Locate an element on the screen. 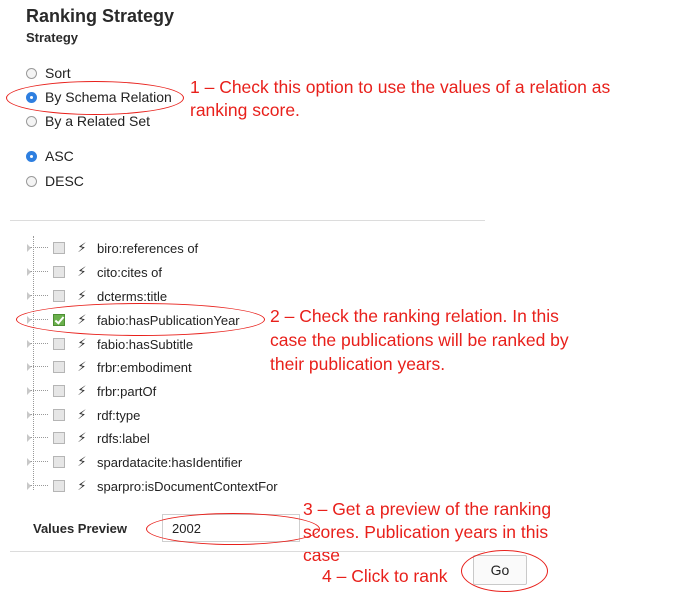 The width and height of the screenshot is (685, 600). radio-label: DESC is located at coordinates (64, 181).